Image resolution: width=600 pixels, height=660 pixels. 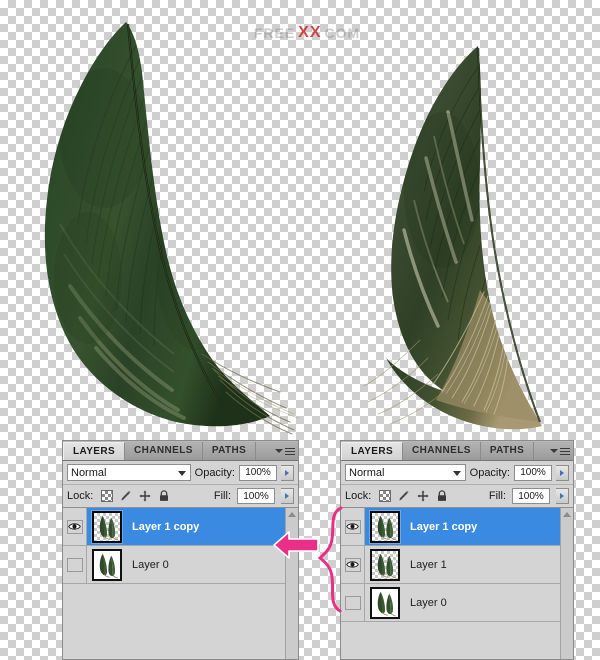 I want to click on layers-list-before: Layer 1 copy Layer 0, so click(x=180, y=583).